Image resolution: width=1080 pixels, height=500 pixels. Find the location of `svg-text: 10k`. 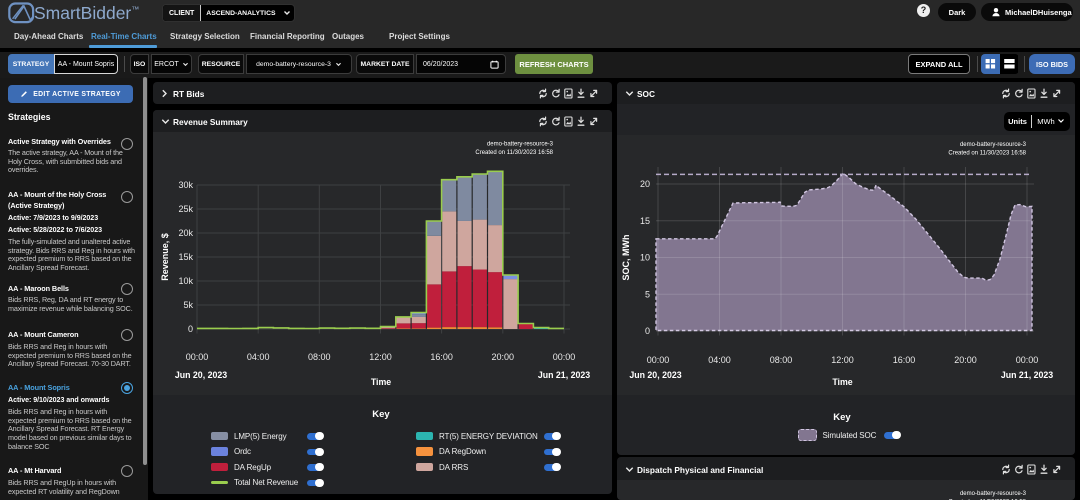

svg-text: 10k is located at coordinates (185, 281).